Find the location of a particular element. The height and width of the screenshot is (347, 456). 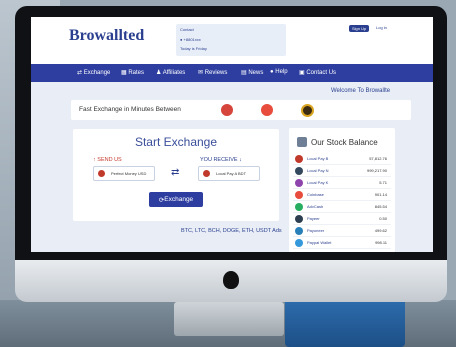

send-label-text: SEND US is located at coordinates (109, 160).